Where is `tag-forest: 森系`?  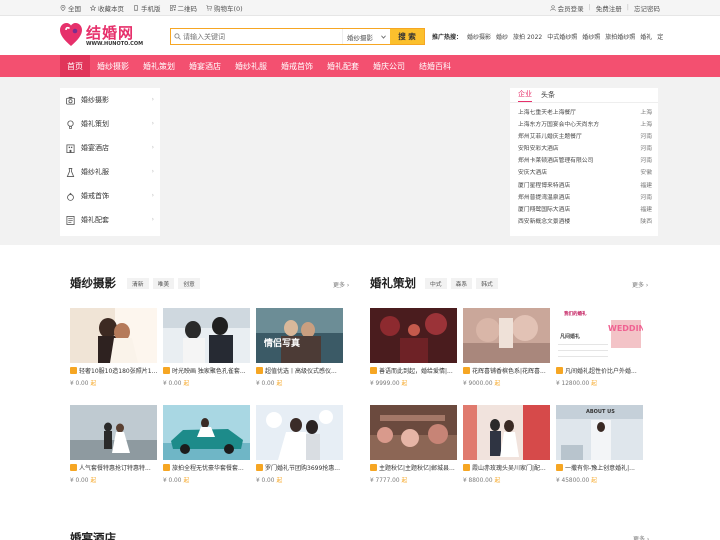
tag-forest: 森系 is located at coordinates (461, 283).